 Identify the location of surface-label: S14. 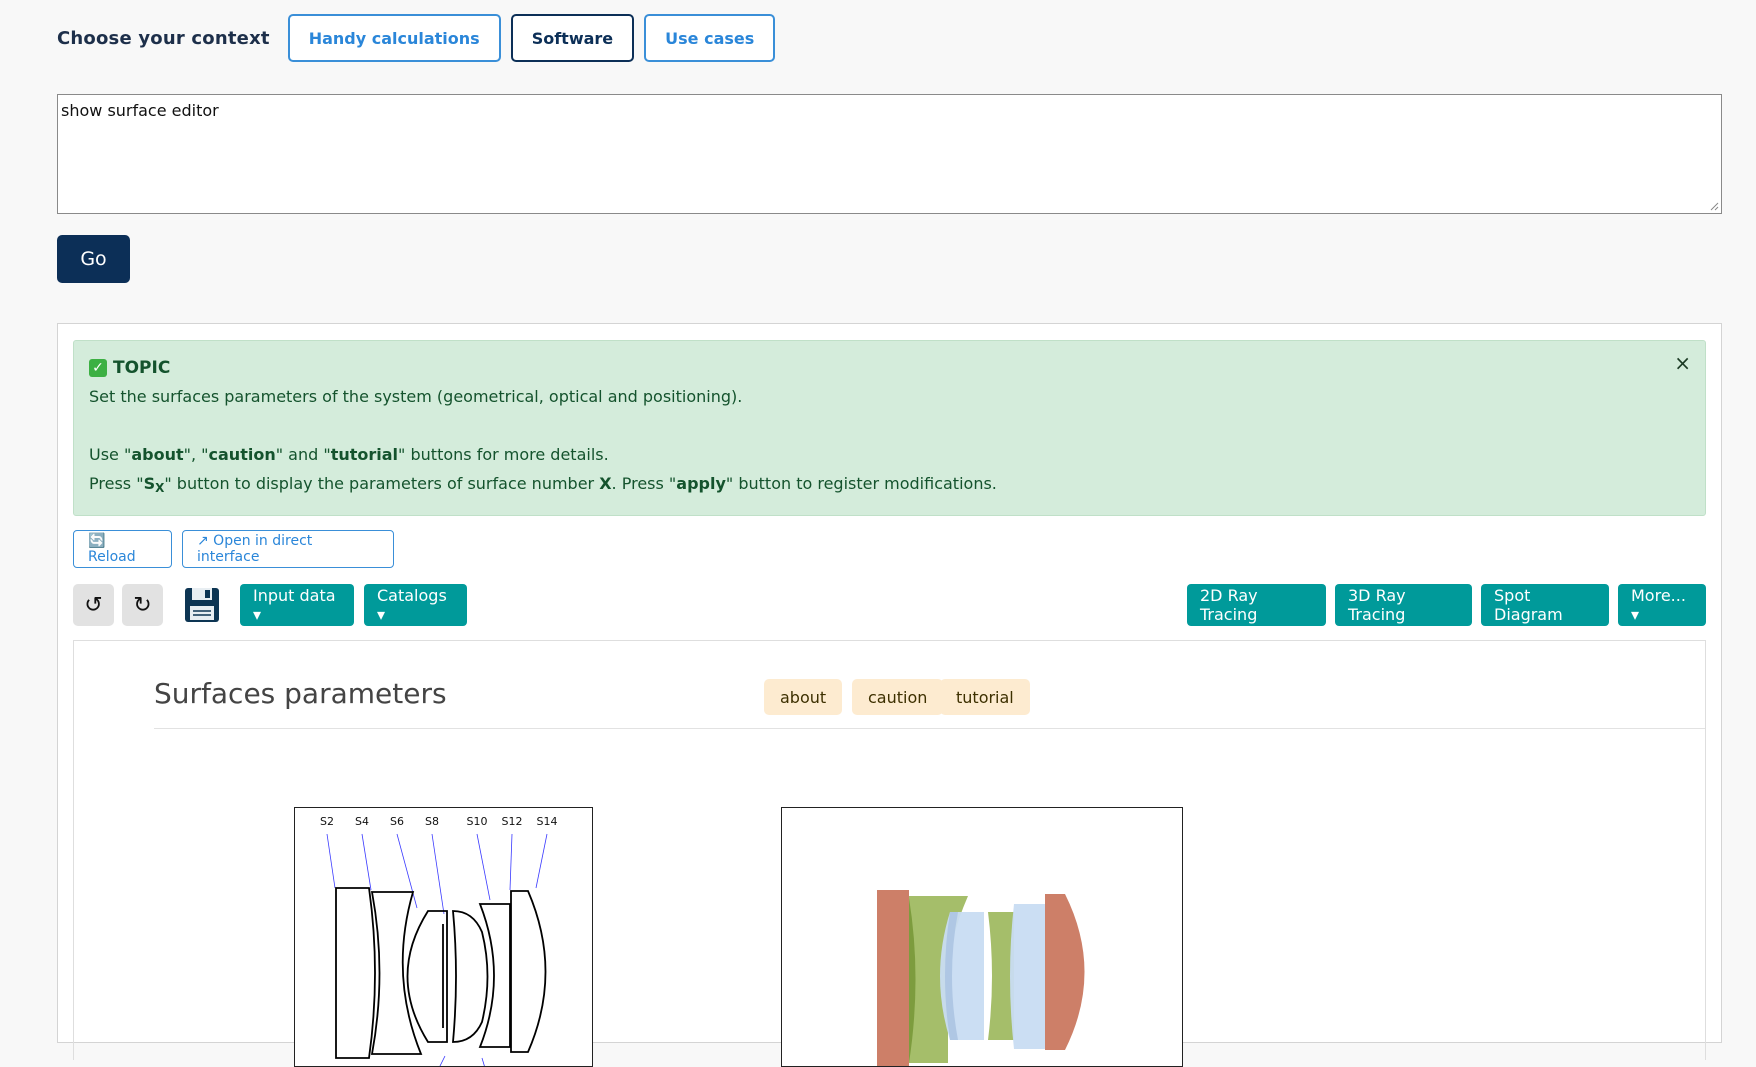
(547, 821).